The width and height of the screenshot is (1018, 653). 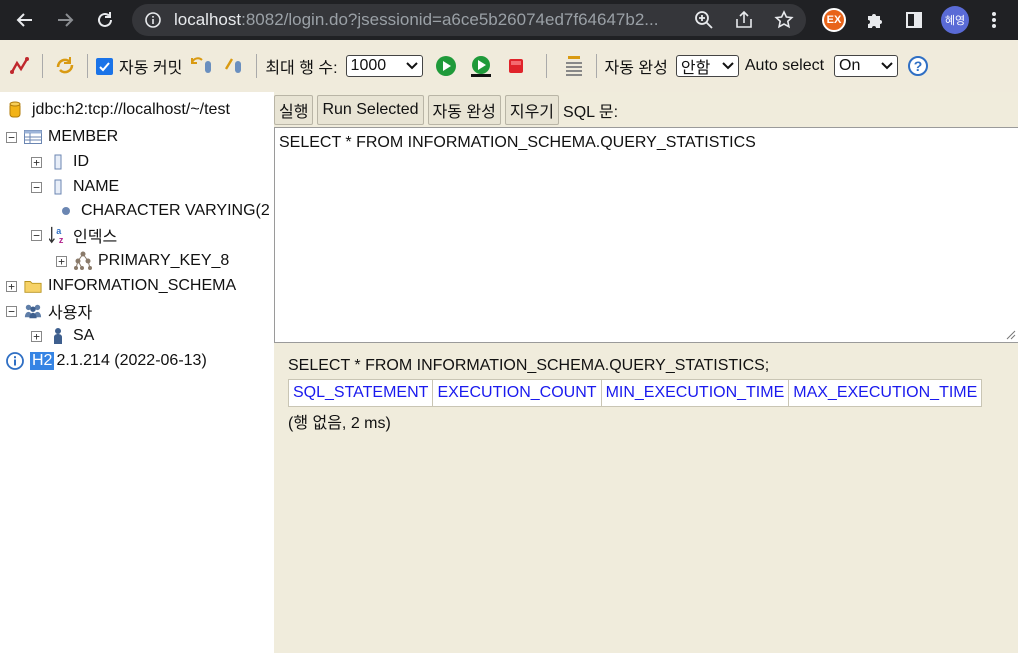 I want to click on tree-indexes: − az 인덱스, so click(x=74, y=235).